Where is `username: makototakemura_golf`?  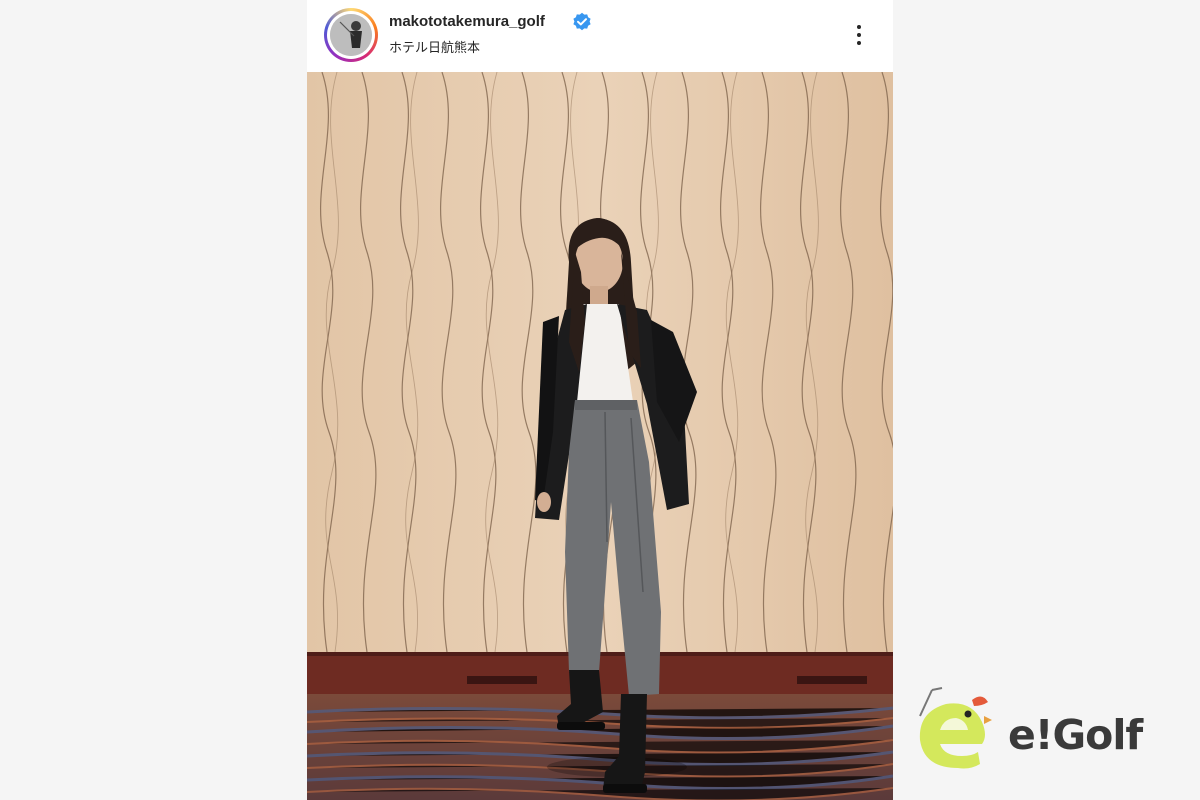 username: makototakemura_golf is located at coordinates (467, 21).